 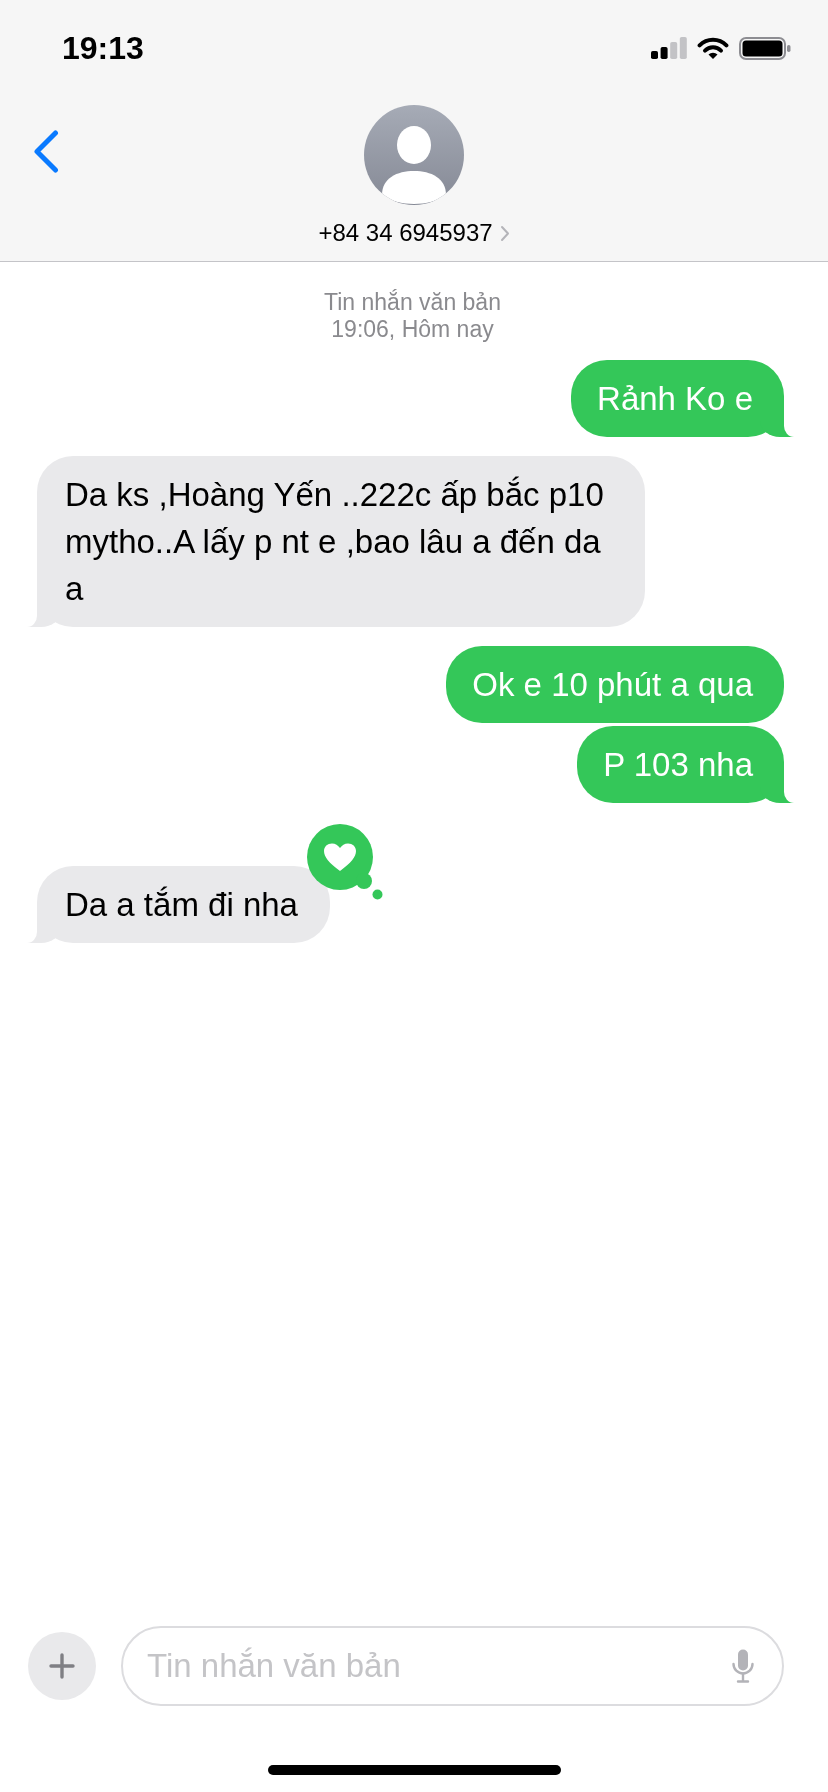 What do you see at coordinates (765, 48) in the screenshot?
I see `battery-icon` at bounding box center [765, 48].